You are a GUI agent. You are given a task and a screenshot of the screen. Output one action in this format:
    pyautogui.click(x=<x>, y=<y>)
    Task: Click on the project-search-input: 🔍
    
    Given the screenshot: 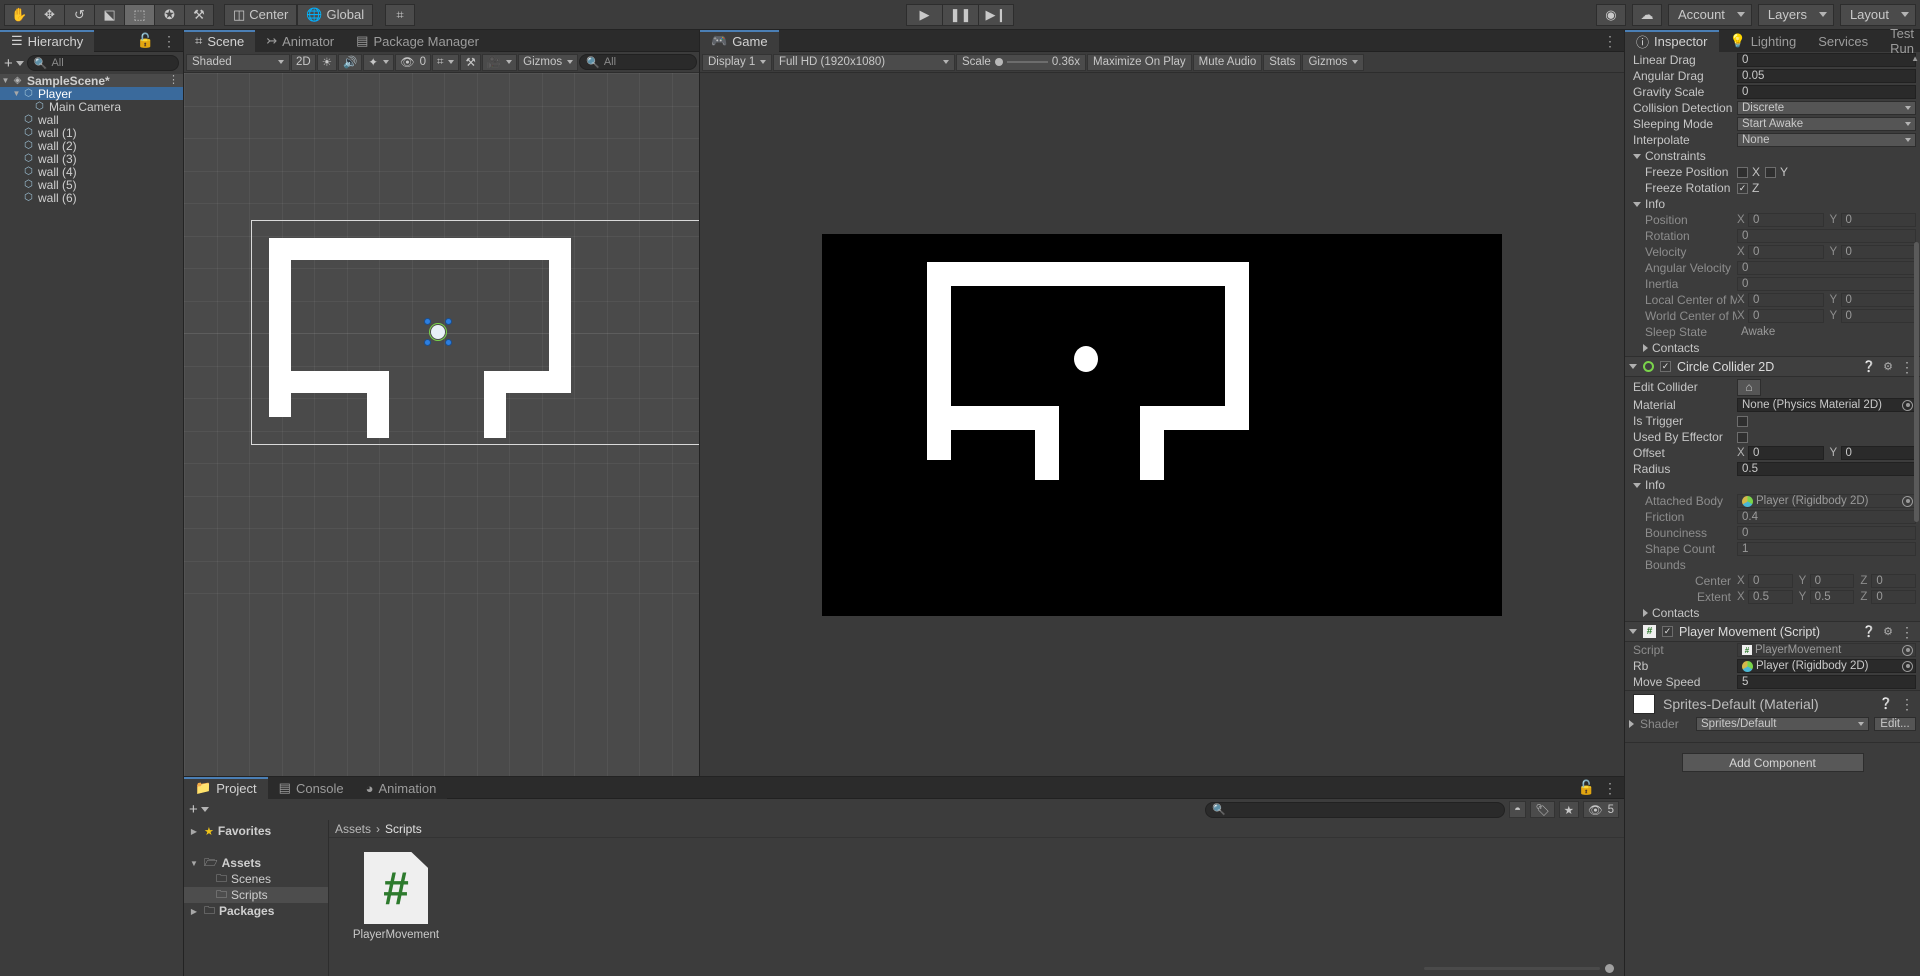 What is the action you would take?
    pyautogui.click(x=1355, y=809)
    